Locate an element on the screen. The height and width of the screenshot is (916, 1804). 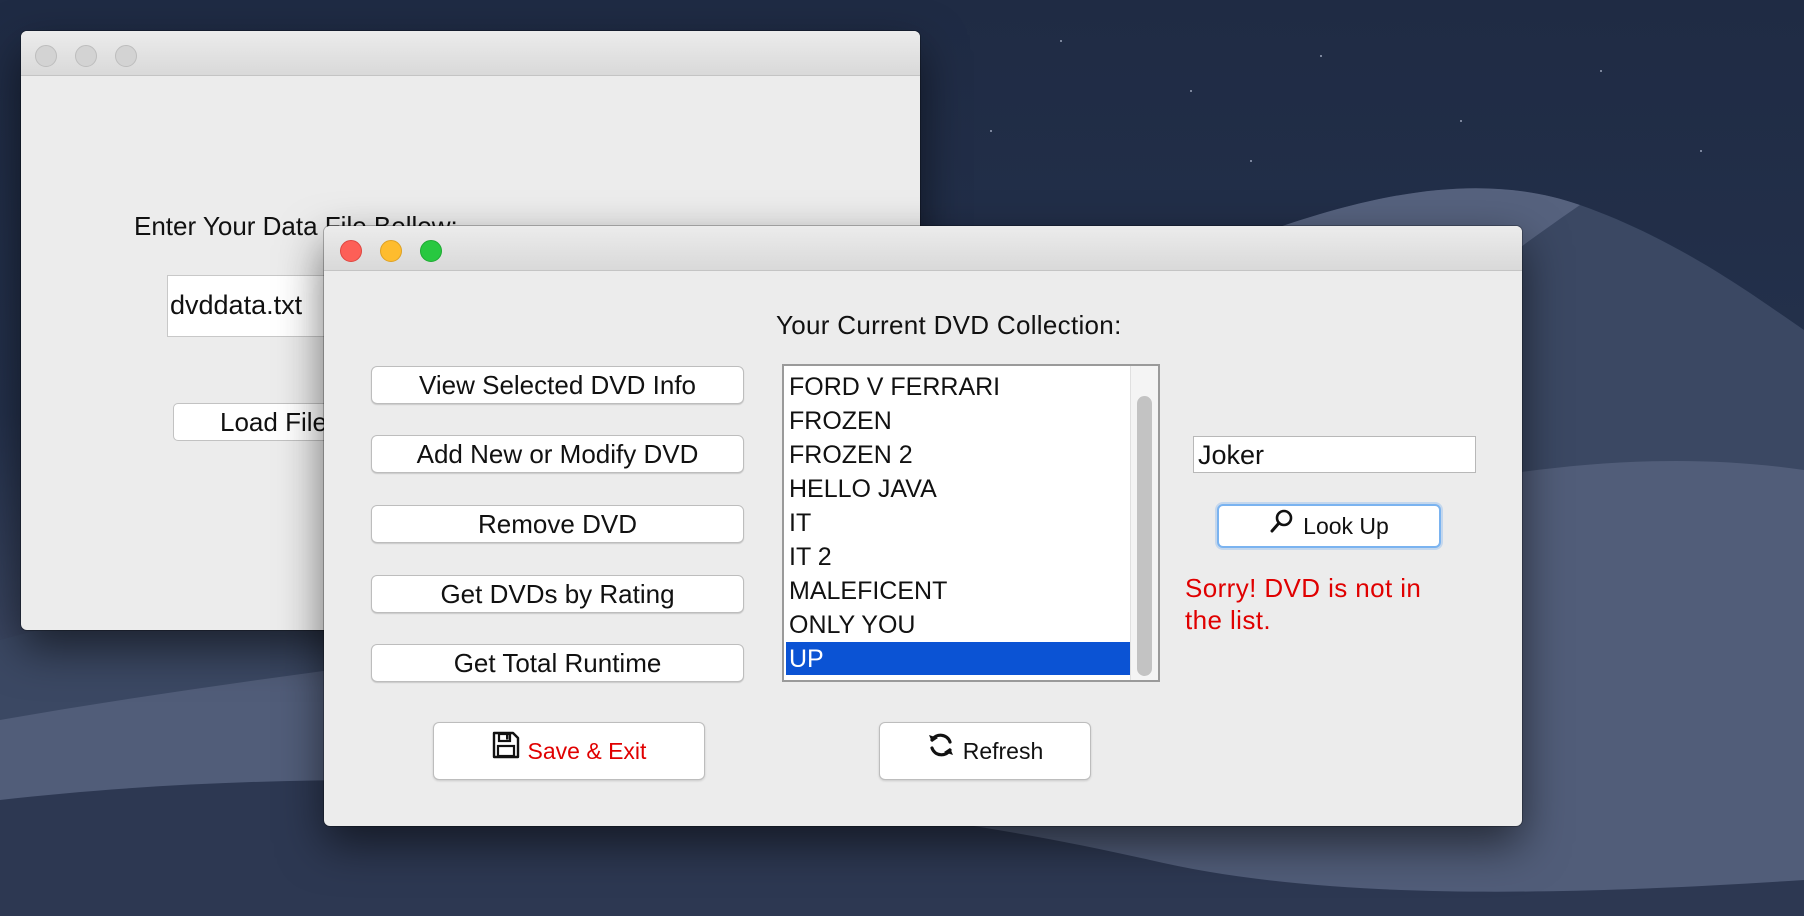
collection-heading: Your Current DVD Collection: is located at coordinates (949, 325).